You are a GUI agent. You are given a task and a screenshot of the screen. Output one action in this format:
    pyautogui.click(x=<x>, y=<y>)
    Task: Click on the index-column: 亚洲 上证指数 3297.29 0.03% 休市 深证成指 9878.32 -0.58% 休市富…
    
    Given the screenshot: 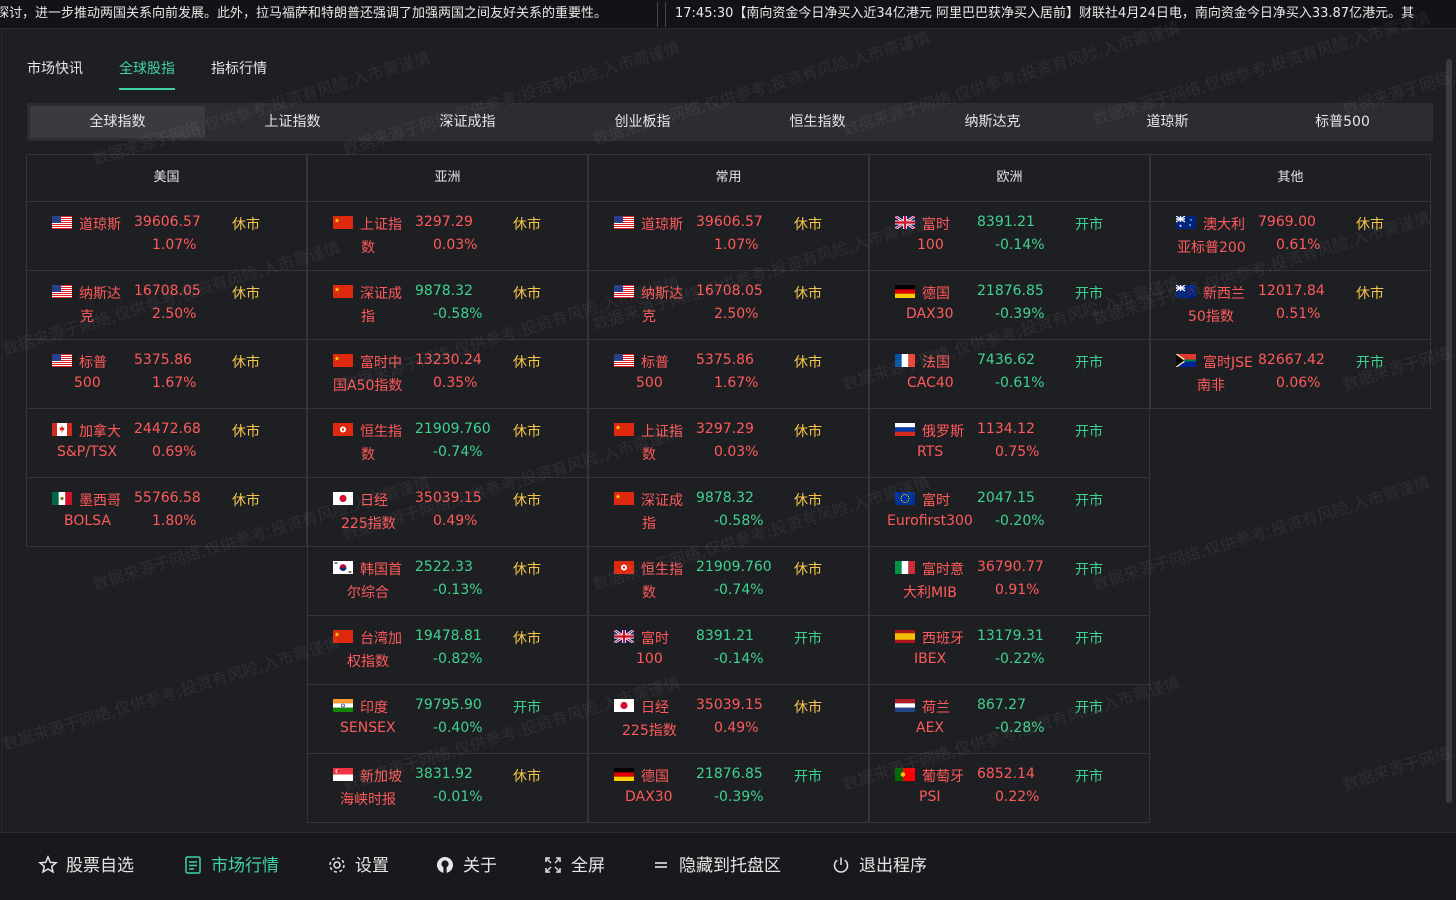 What is the action you would take?
    pyautogui.click(x=447, y=488)
    